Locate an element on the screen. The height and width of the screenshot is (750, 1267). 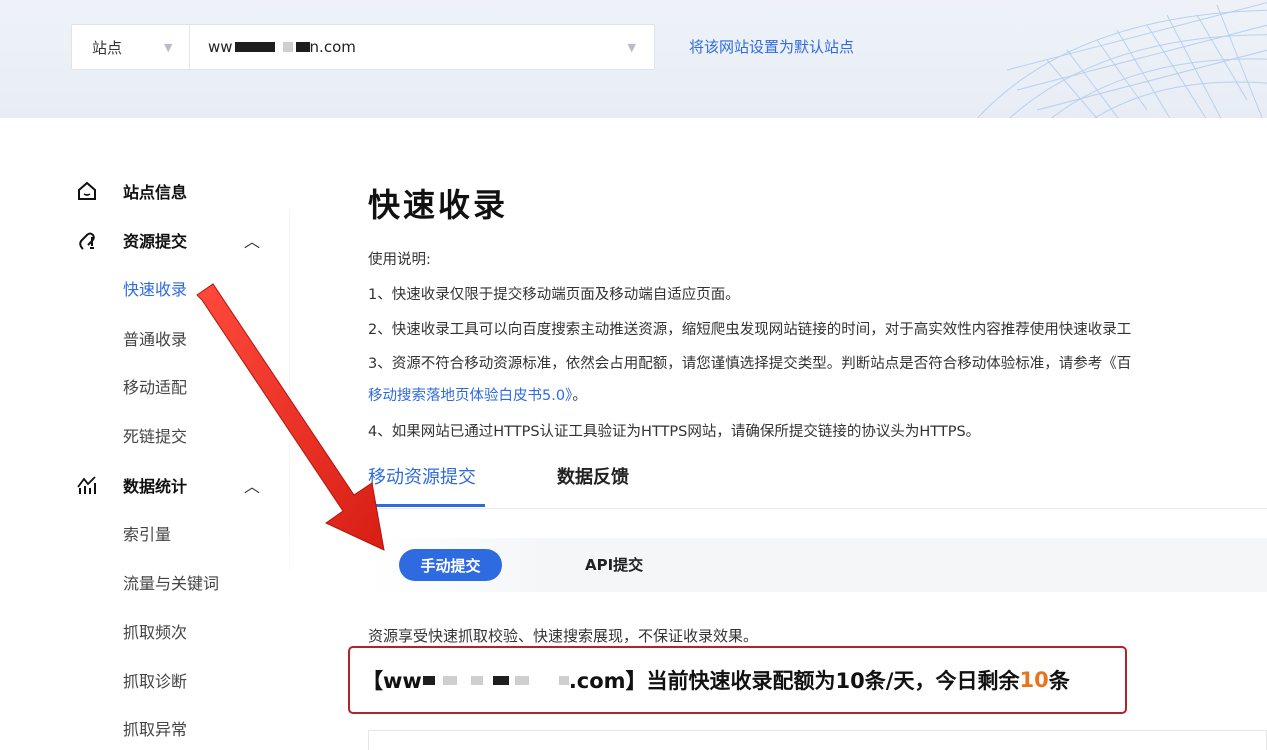
sidebar-group-label: 资源提交 is located at coordinates (155, 241).